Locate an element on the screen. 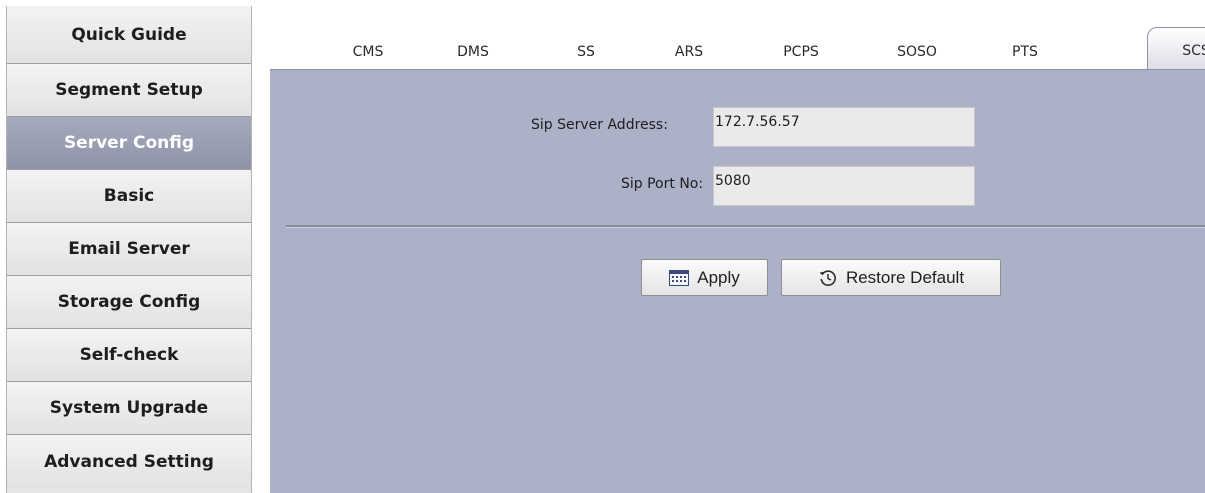 The image size is (1205, 493). sidebar-item-quick-guide: Quick Guide is located at coordinates (129, 35).